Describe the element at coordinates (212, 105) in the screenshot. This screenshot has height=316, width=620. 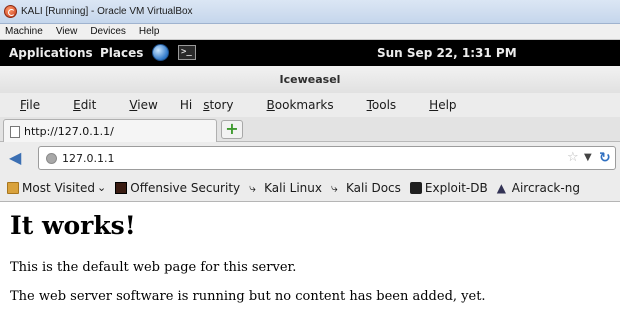
I see `menu-history: Hi story` at that location.